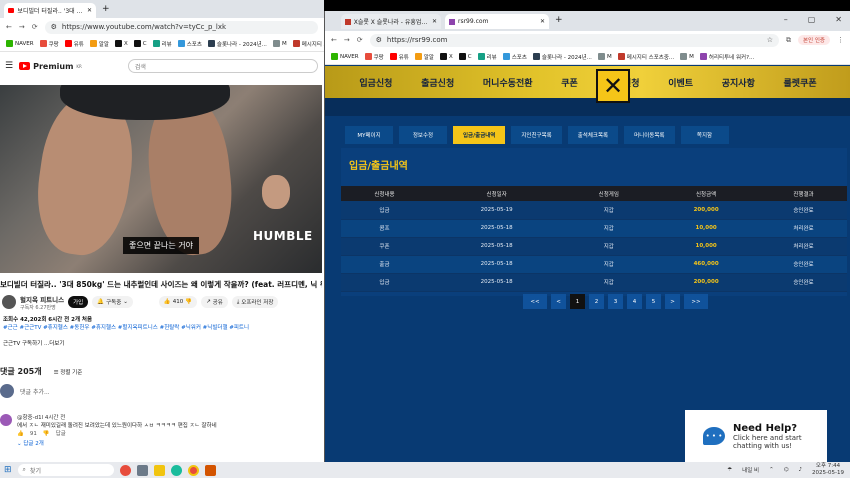 This screenshot has width=850, height=478. Describe the element at coordinates (162, 344) in the screenshot. I see `description-more: 근근TV 구독하기 ...더보기` at that location.